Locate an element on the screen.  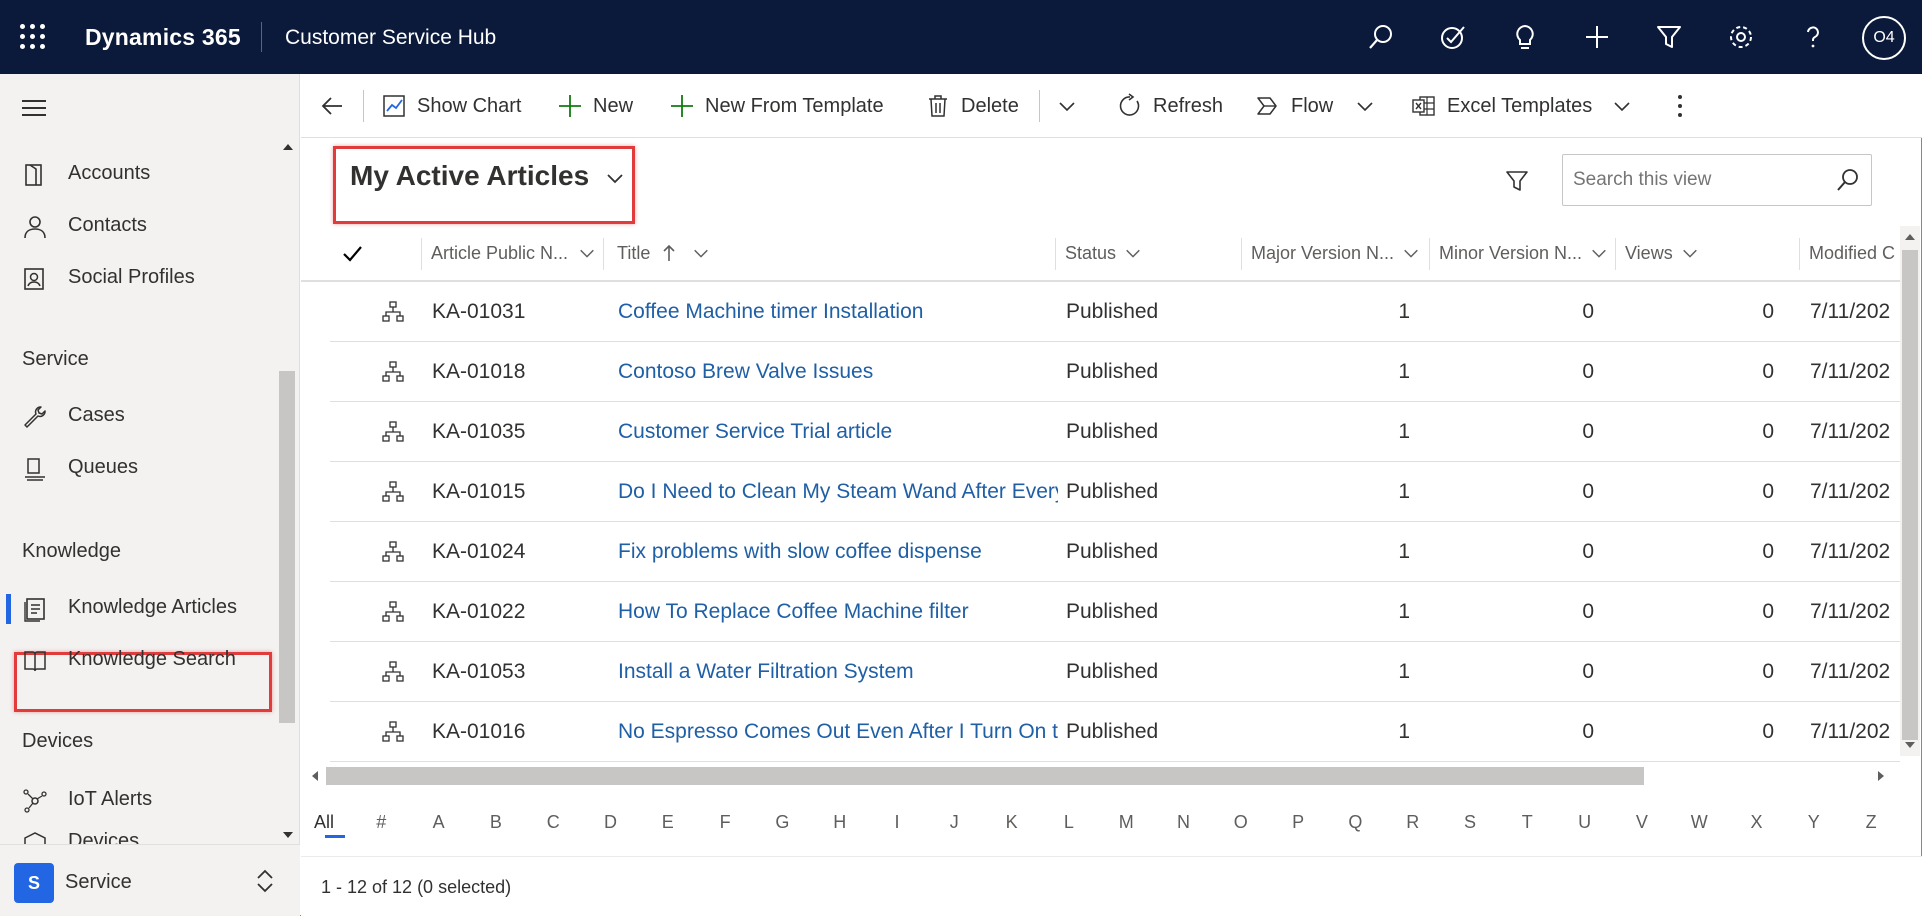
scroll-left-arrow-icon is located at coordinates (315, 776).